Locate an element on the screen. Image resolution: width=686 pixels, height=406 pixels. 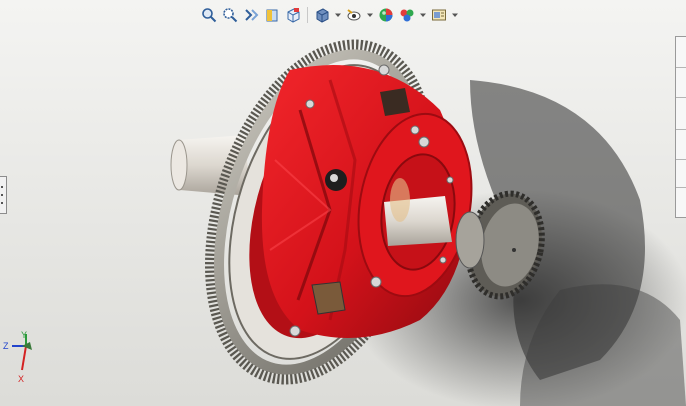
view-orientation-icon is located at coordinates (293, 15).